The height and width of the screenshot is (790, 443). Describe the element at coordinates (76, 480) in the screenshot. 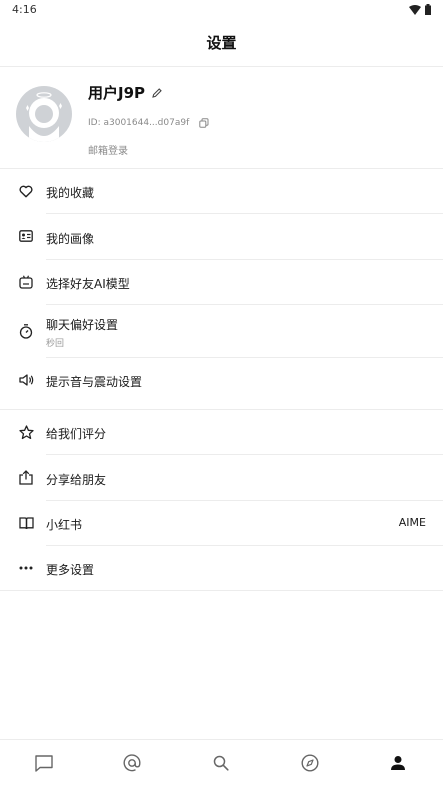

I see `share-label: 分享给朋友` at that location.